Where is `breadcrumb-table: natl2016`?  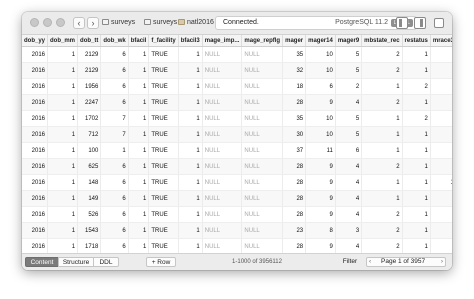 breadcrumb-table: natl2016 is located at coordinates (196, 23).